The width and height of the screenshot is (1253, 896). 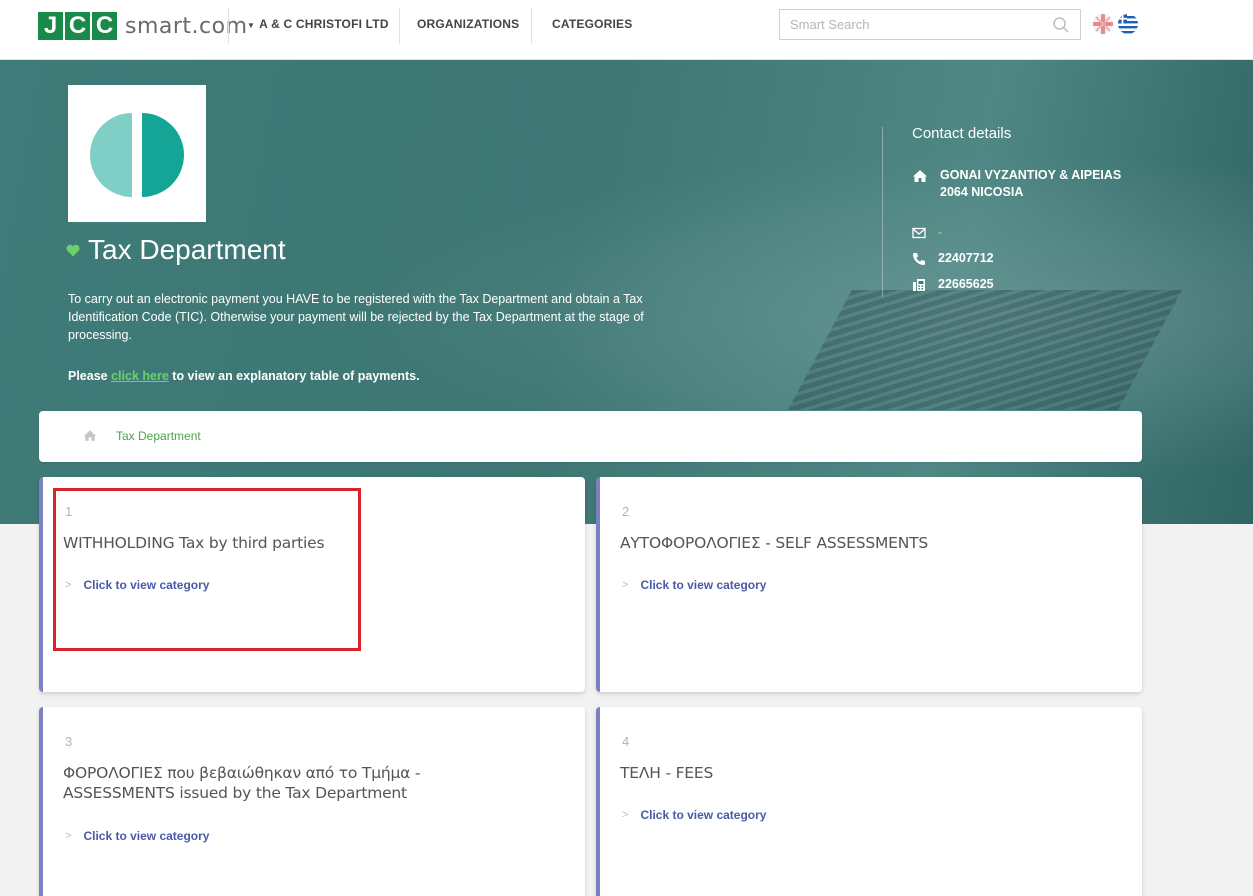 I want to click on note-prefix: Please, so click(x=88, y=376).